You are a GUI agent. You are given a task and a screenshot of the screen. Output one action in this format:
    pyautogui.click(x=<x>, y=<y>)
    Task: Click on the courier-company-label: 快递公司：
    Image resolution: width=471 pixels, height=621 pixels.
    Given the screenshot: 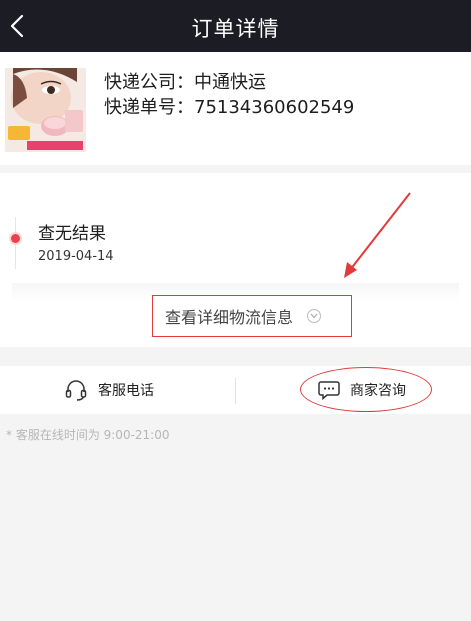 What is the action you would take?
    pyautogui.click(x=149, y=82)
    